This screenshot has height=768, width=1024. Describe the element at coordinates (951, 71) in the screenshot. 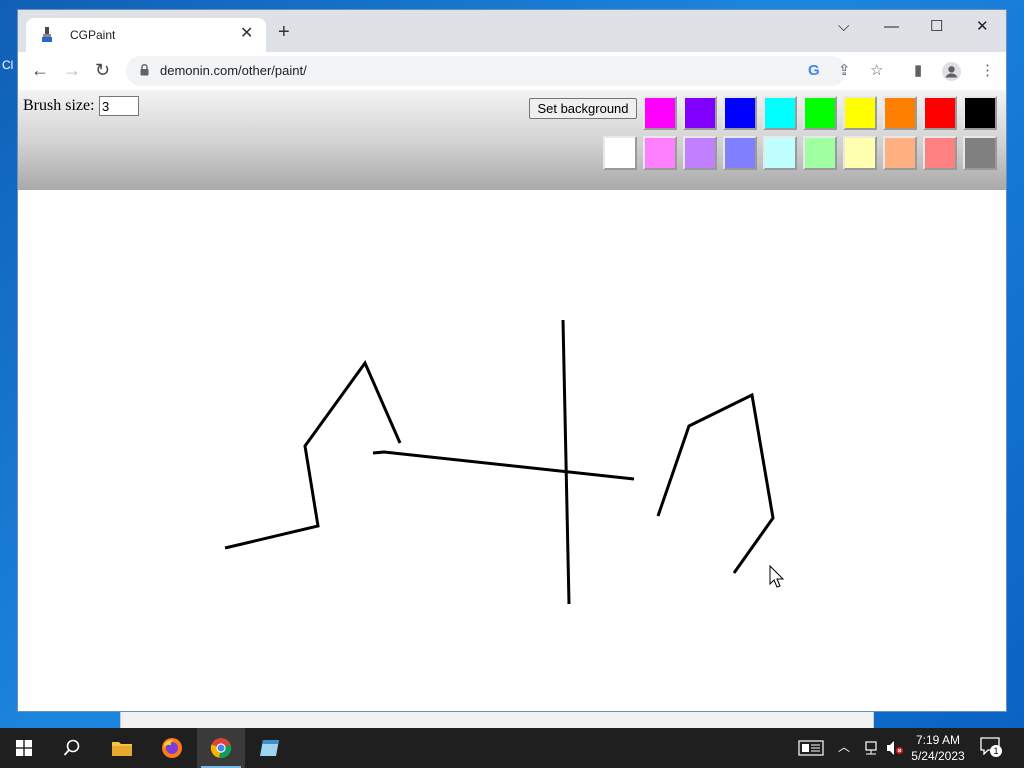

I see `profile-avatar-icon` at that location.